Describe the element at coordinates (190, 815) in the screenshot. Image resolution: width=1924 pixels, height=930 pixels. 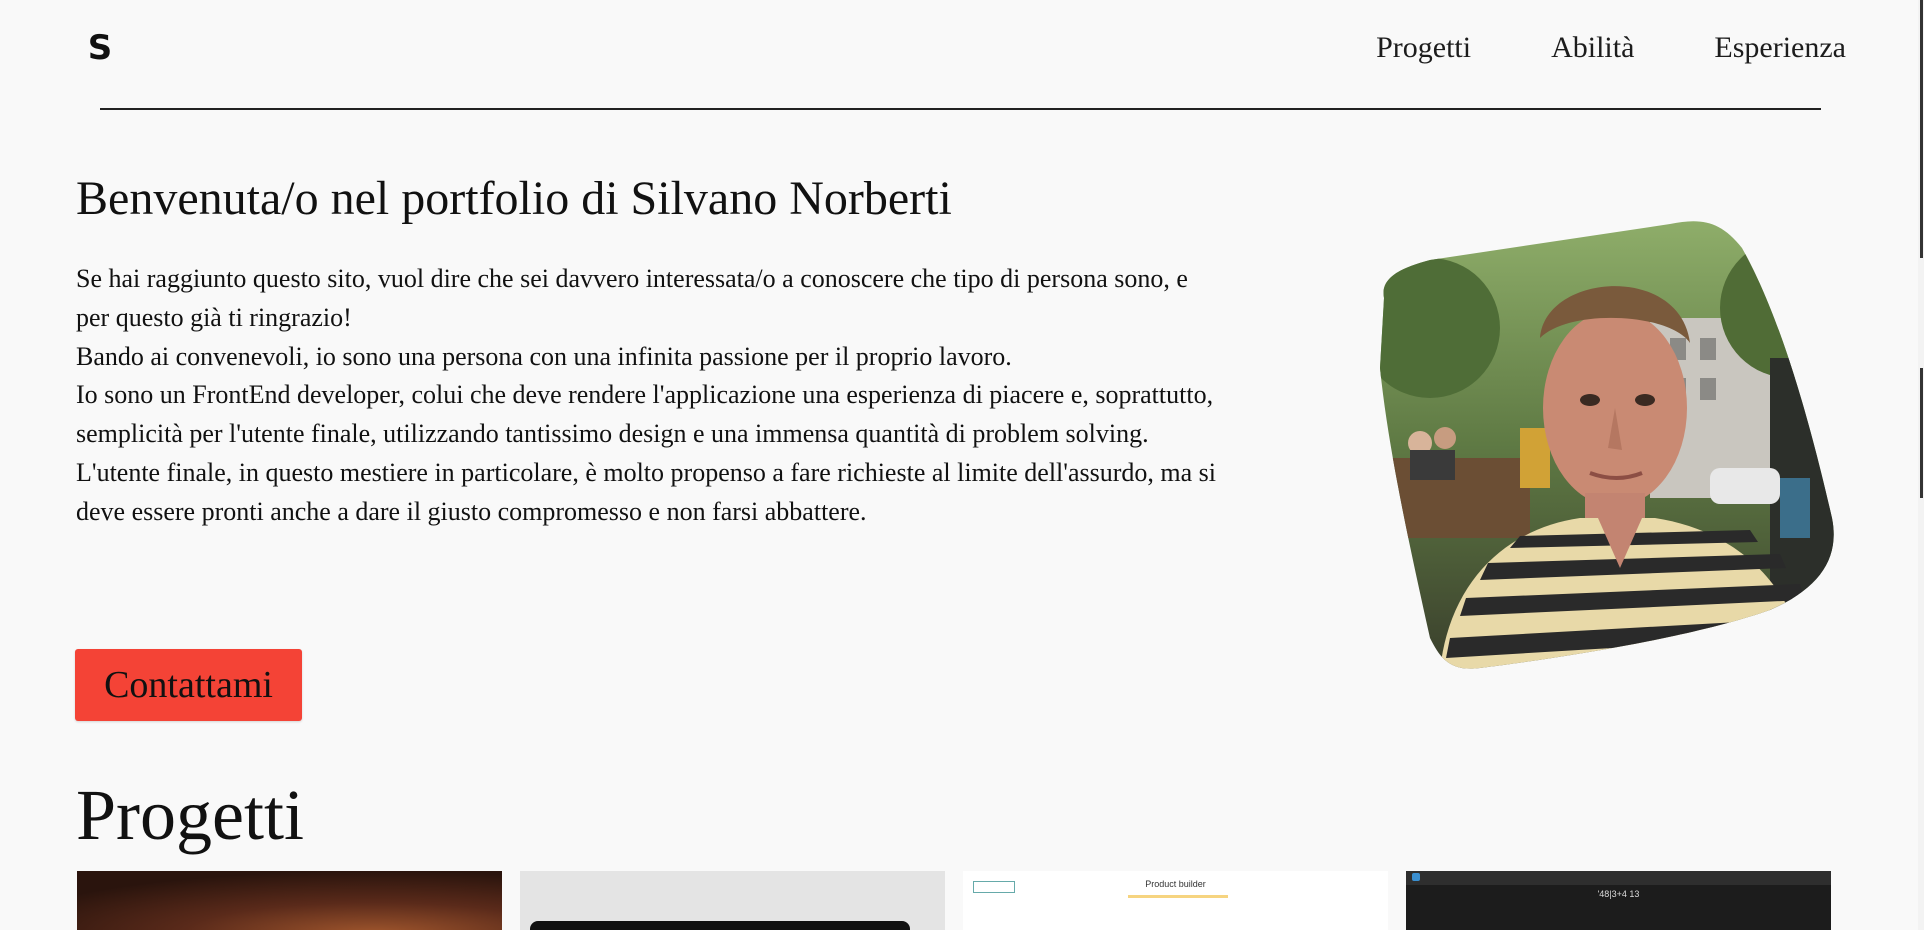
I see `projects-title: Progetti` at that location.